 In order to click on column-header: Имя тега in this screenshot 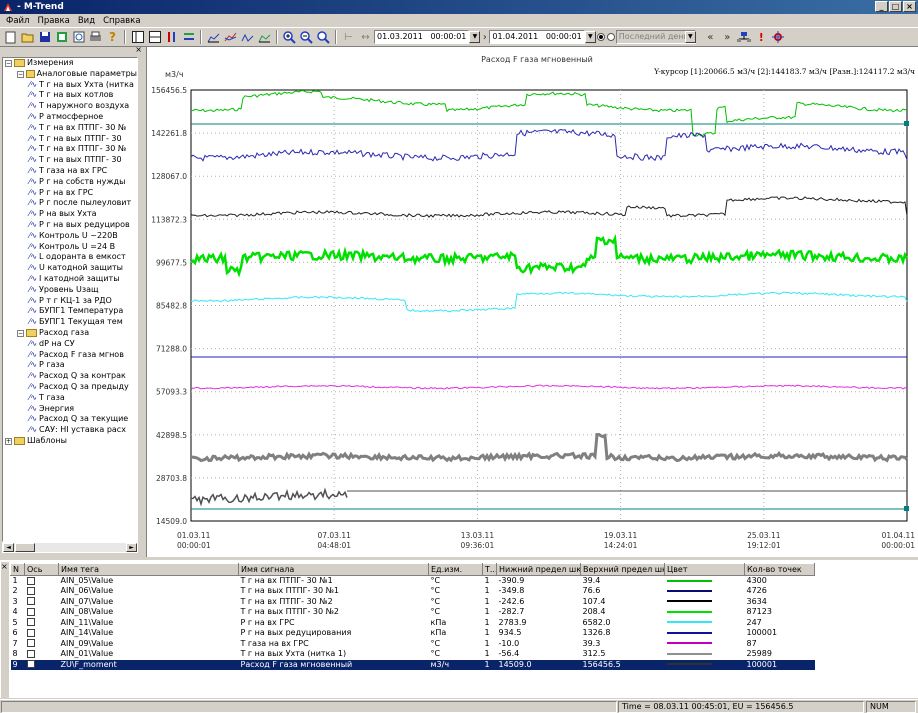, I will do `click(148, 569)`.